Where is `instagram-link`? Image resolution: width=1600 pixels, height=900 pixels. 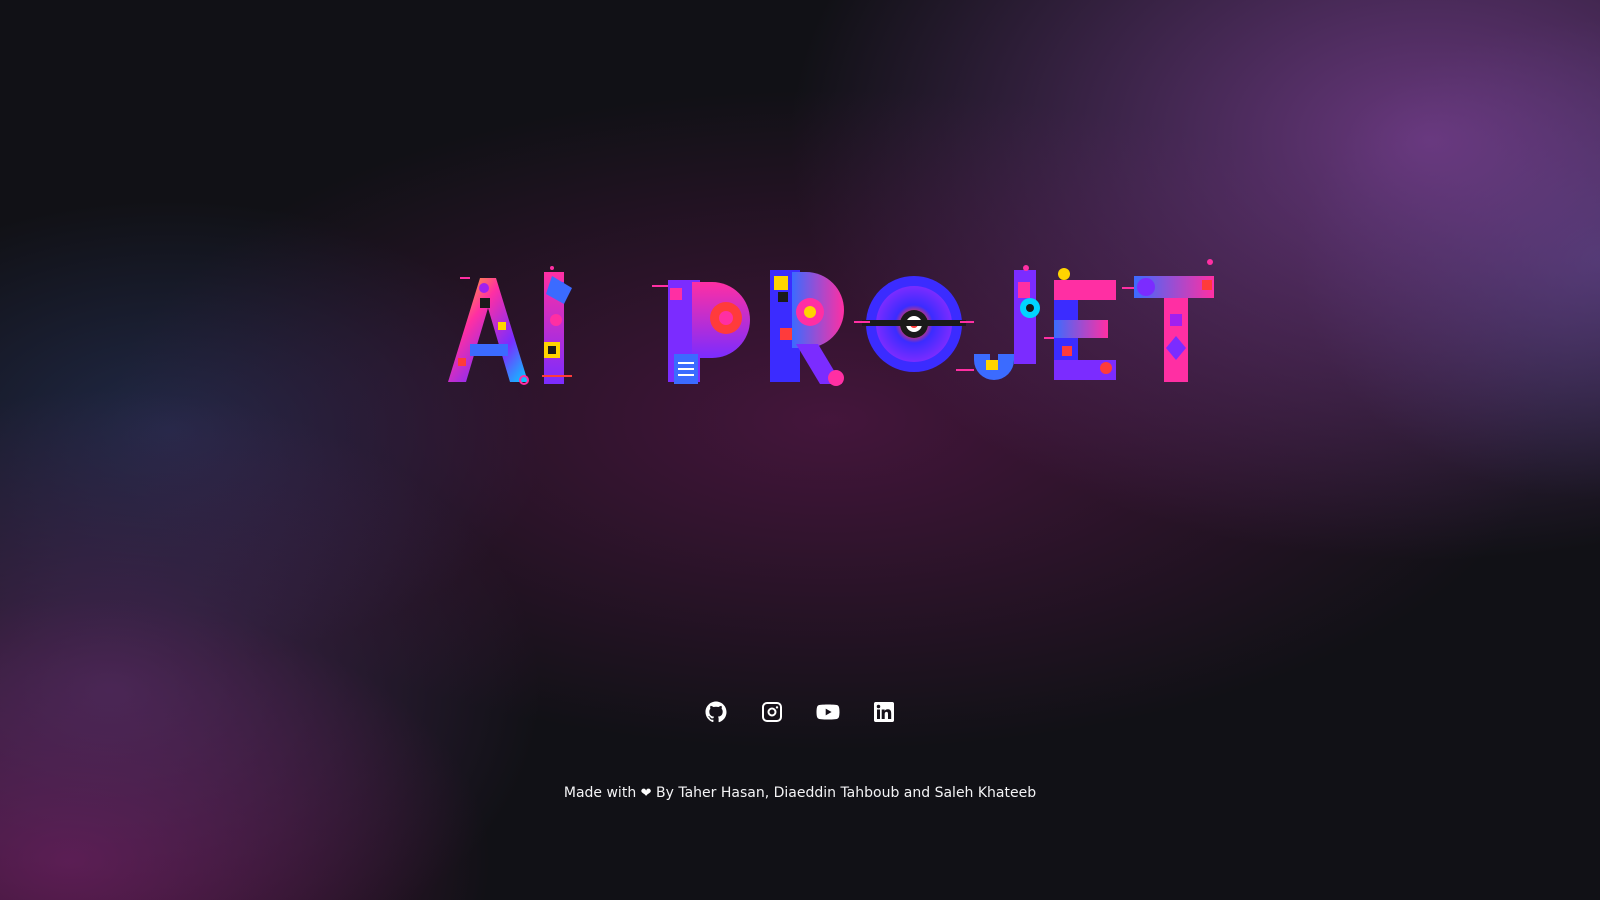
instagram-link is located at coordinates (772, 712).